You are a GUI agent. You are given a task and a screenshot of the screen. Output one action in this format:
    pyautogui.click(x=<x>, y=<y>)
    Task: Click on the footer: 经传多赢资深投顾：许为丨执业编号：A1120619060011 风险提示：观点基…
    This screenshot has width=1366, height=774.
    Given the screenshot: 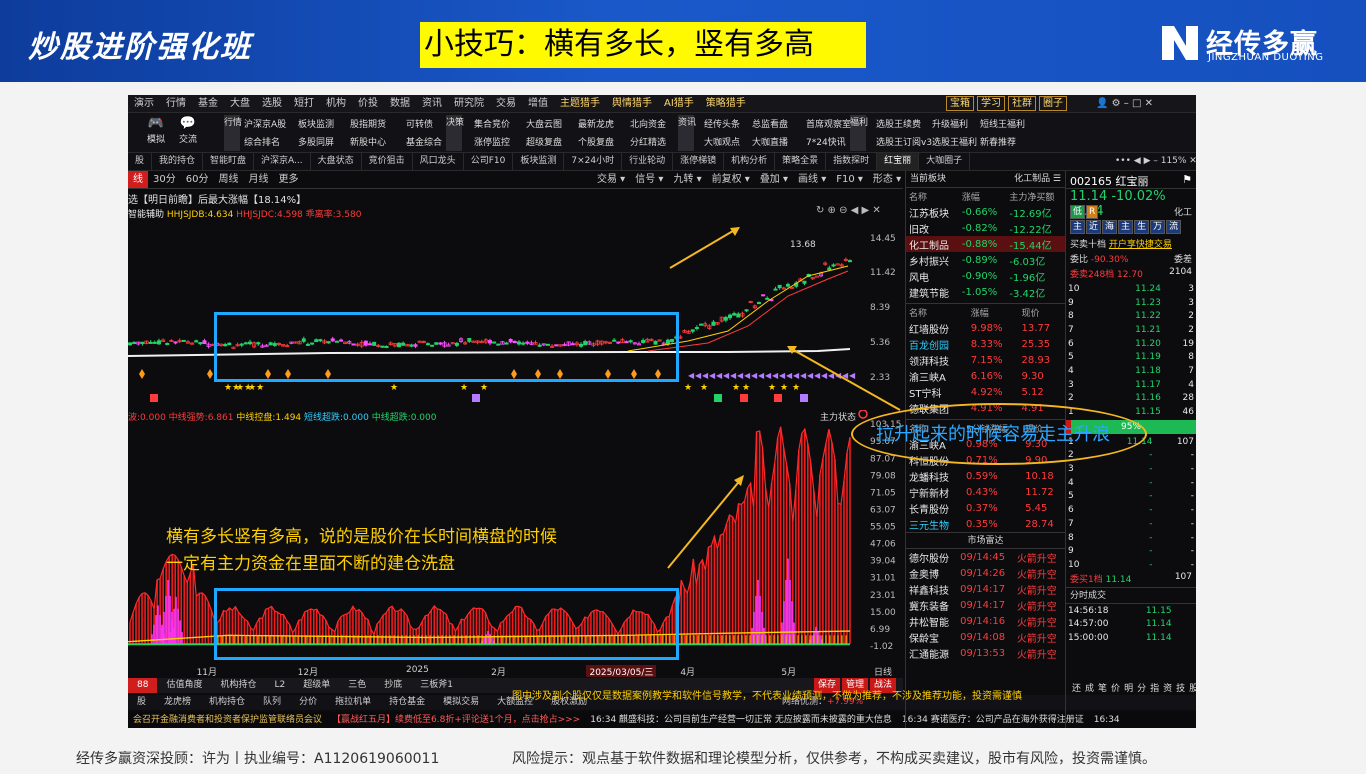 What is the action you would take?
    pyautogui.click(x=683, y=757)
    